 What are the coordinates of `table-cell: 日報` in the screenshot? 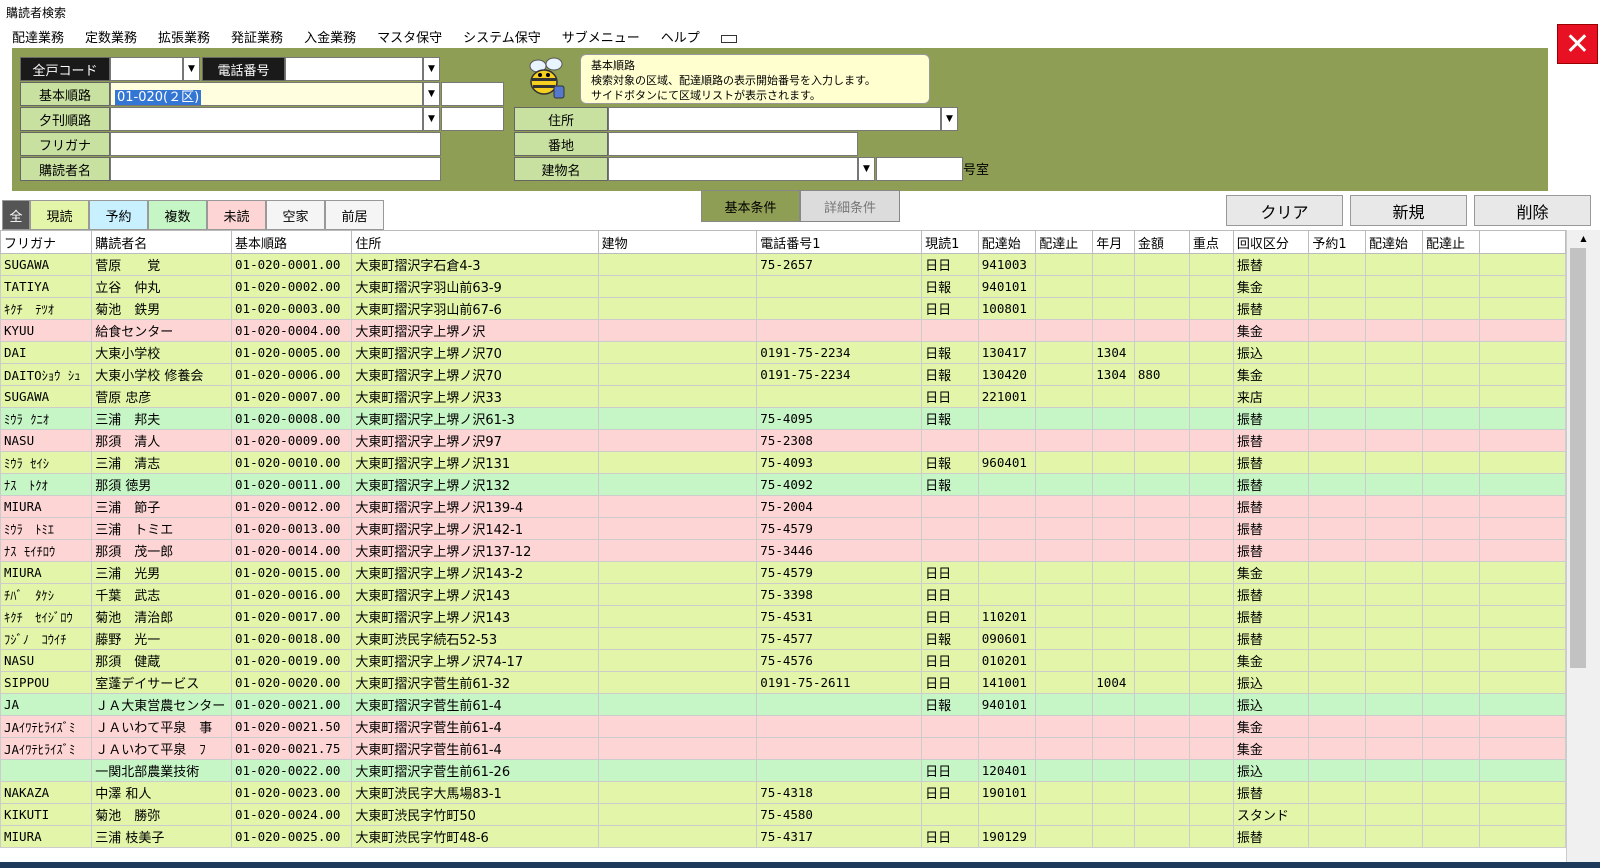 It's located at (950, 352).